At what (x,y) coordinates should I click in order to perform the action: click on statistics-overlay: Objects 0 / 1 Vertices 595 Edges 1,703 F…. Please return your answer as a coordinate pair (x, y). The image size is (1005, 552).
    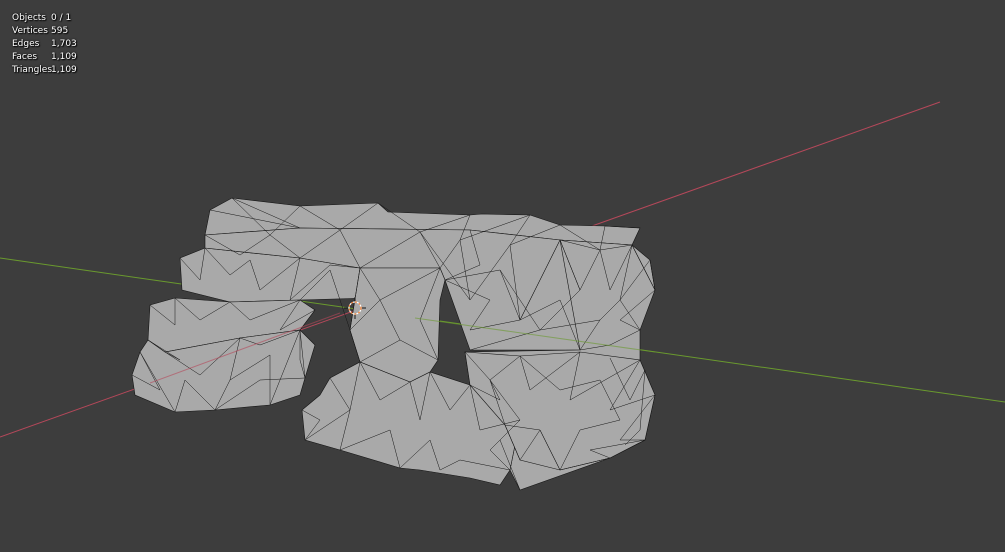
    Looking at the image, I should click on (44, 44).